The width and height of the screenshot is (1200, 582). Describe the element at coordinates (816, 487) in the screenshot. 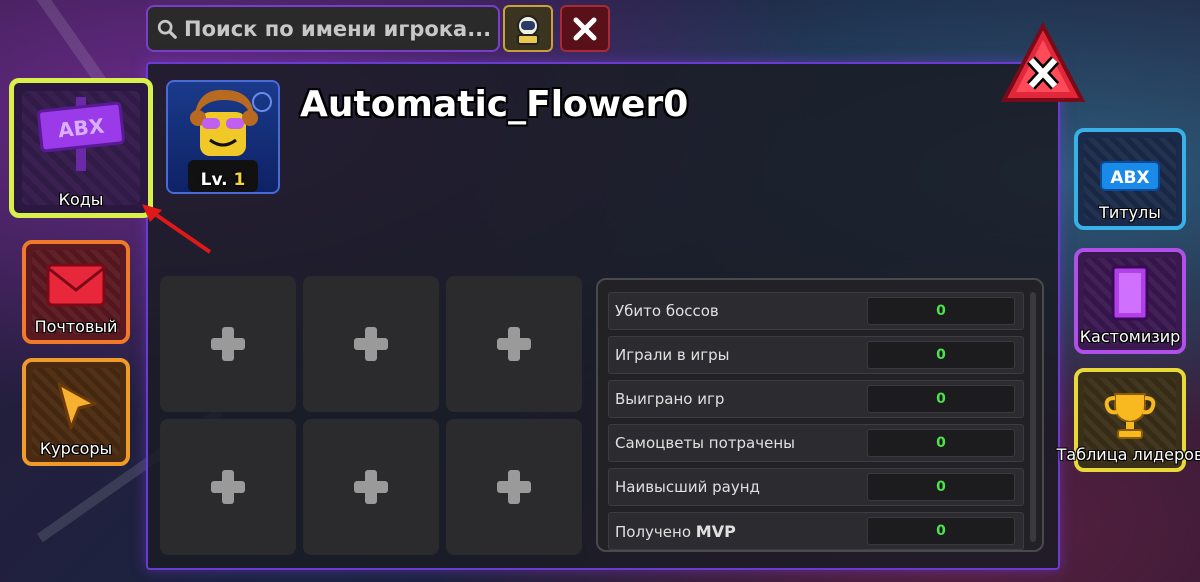

I see `stat-row-highest-round: Наивысший раунд 0` at that location.